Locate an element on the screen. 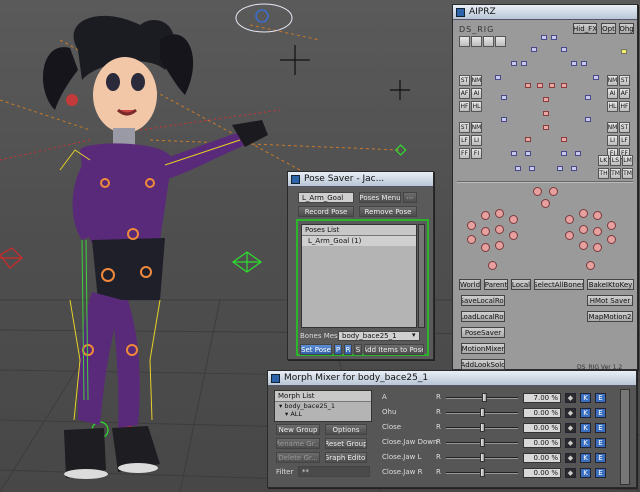 This screenshot has height=492, width=640. left-st-button: ST is located at coordinates (464, 80).